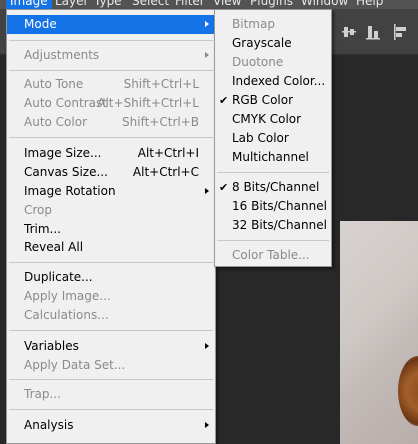 This screenshot has width=418, height=444. I want to click on menu-filter: Filter, so click(190, 4).